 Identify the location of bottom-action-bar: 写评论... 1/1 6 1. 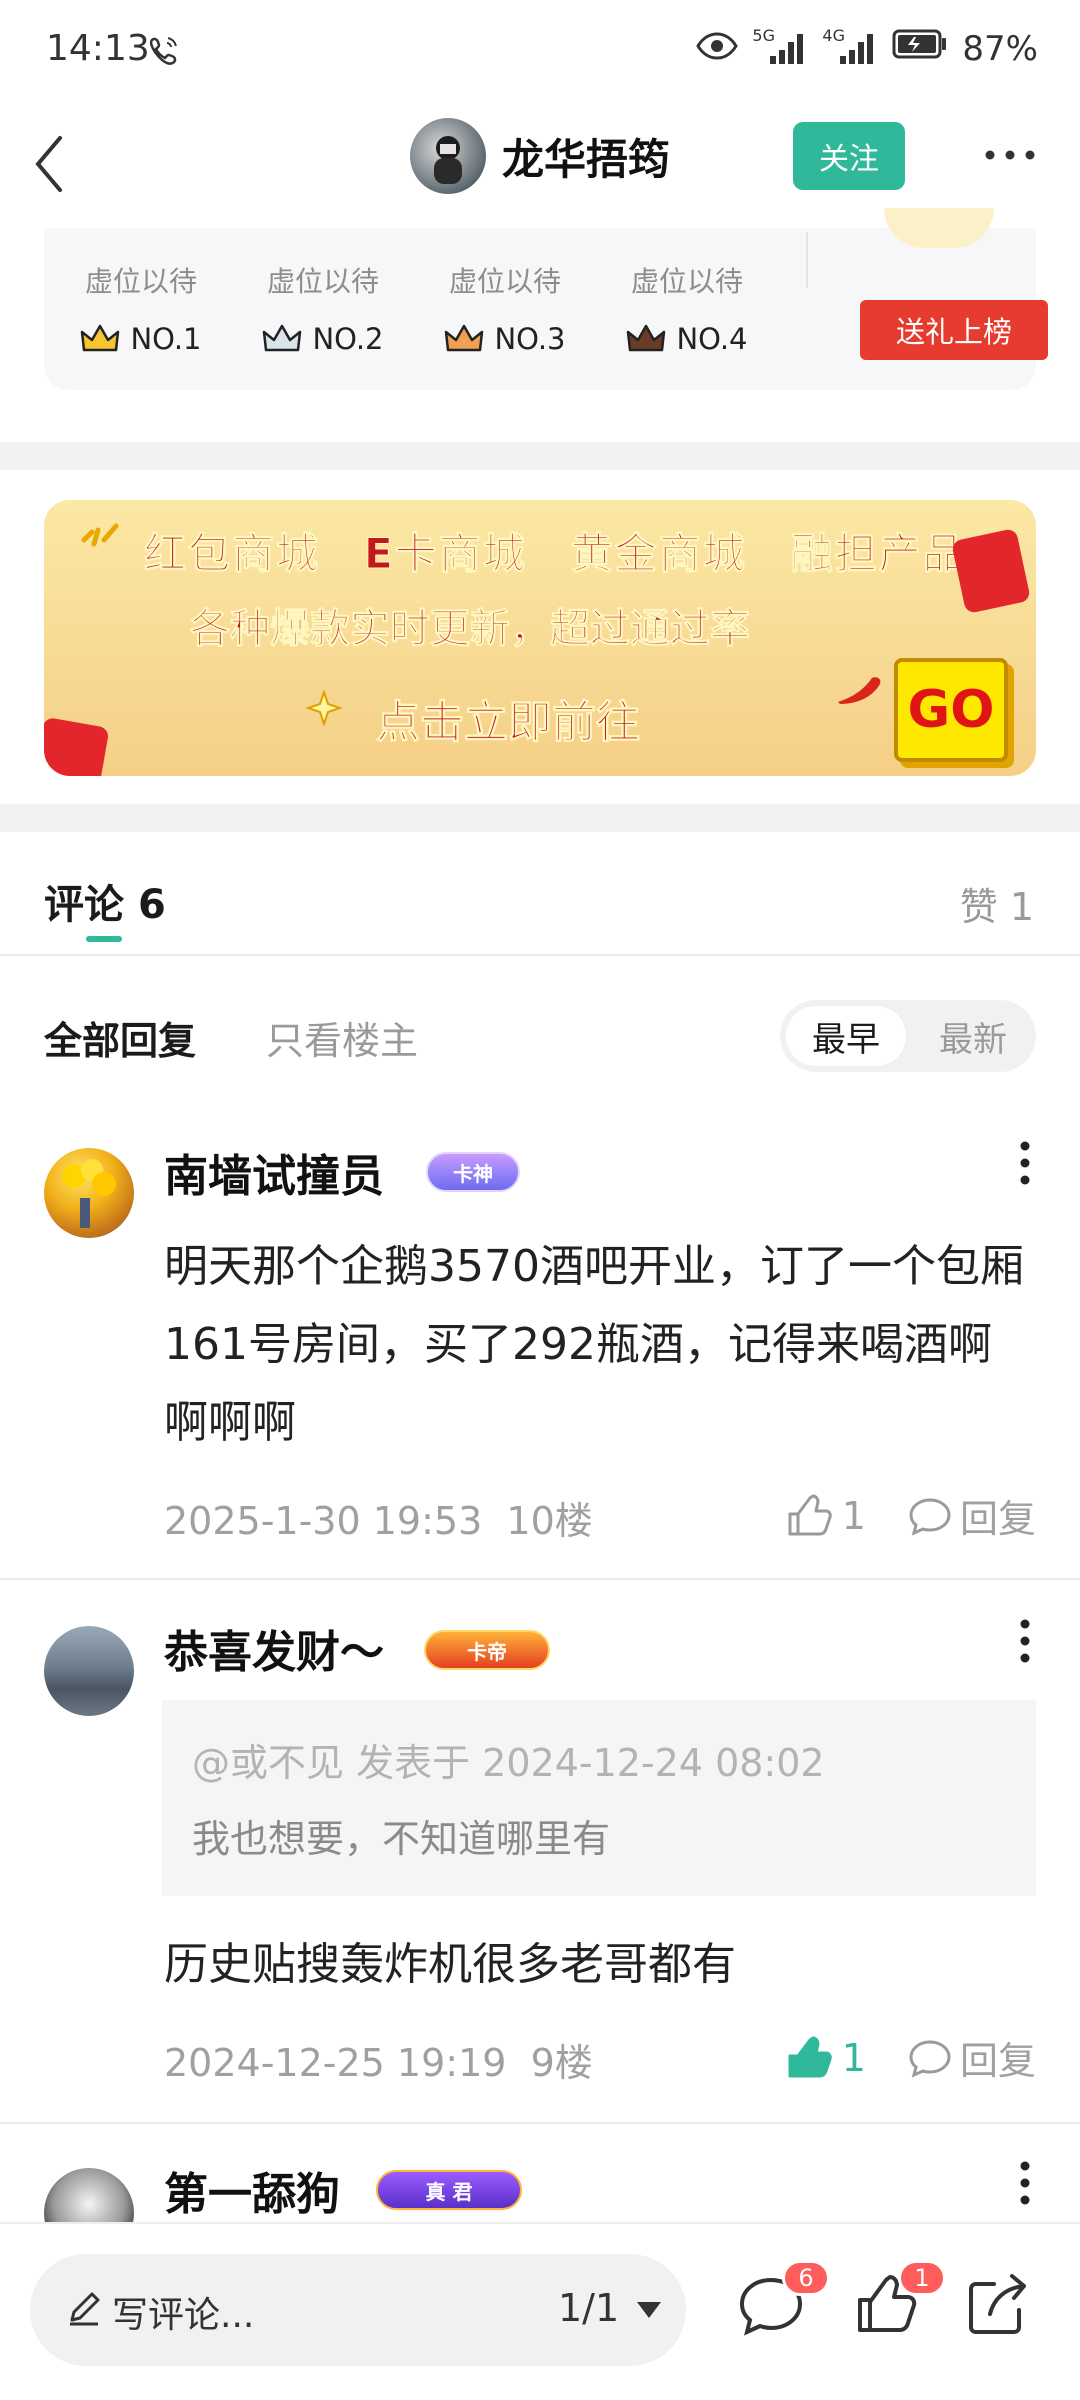
(540, 2311).